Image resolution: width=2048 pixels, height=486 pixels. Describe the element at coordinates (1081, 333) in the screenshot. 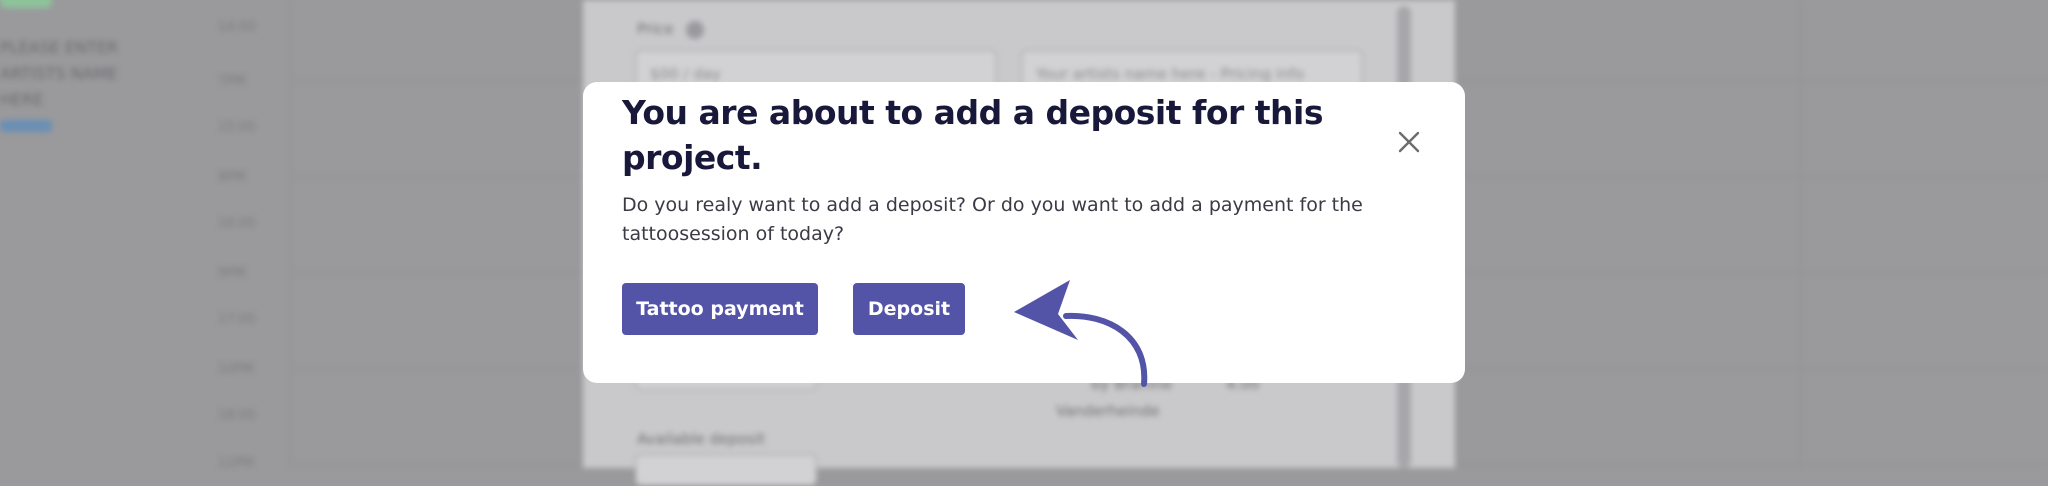

I see `curved-arrow-icon` at that location.